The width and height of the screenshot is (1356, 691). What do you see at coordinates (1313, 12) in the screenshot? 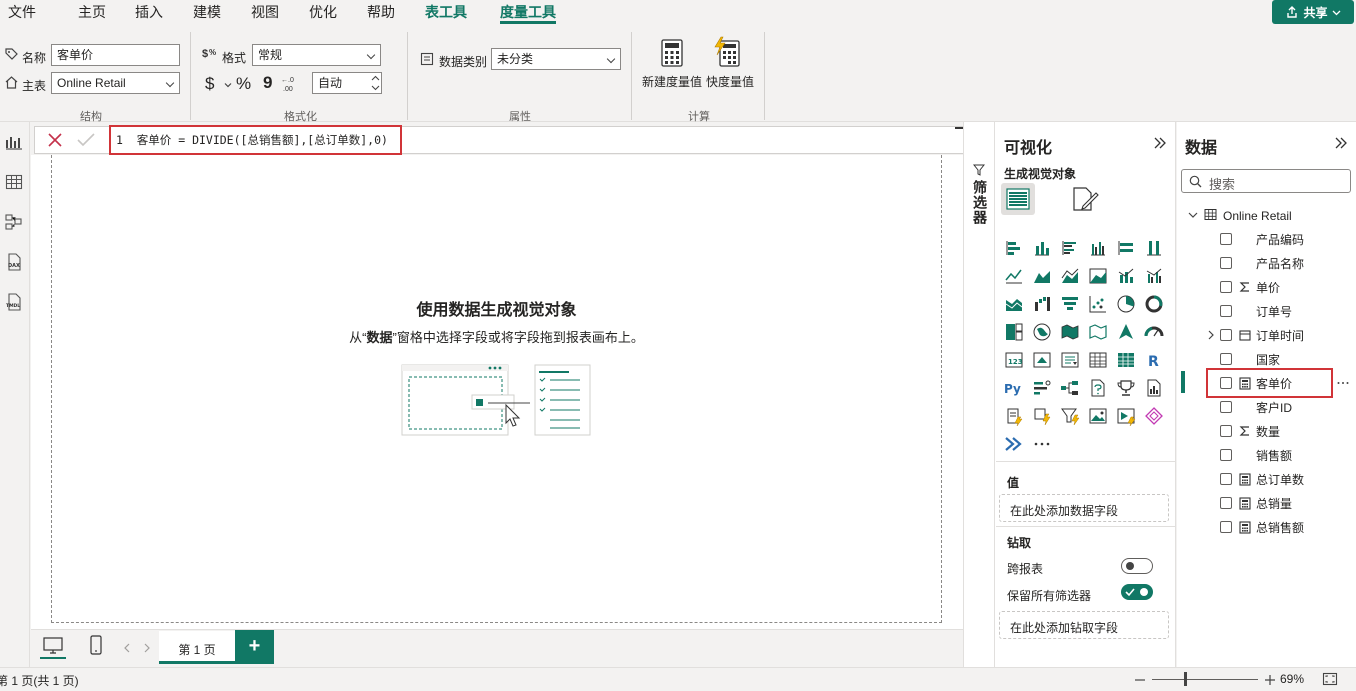
I see `share-button: 共享` at bounding box center [1313, 12].